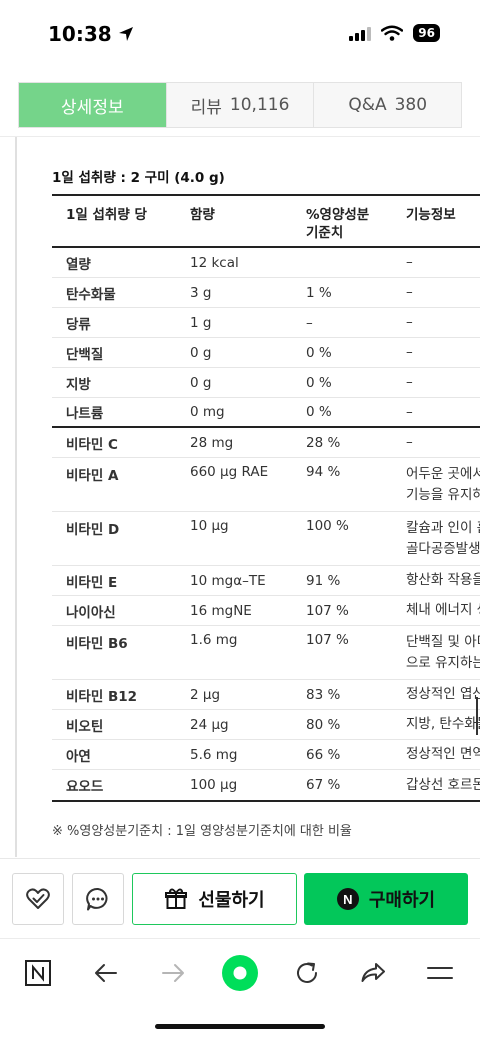  I want to click on hamburger-menu-icon, so click(440, 973).